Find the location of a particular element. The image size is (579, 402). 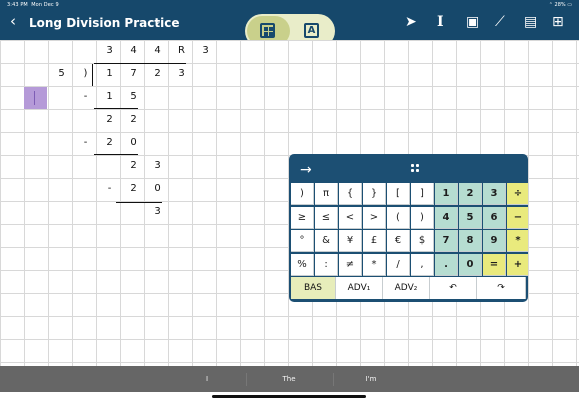

suggestion-1: I is located at coordinates (207, 379).